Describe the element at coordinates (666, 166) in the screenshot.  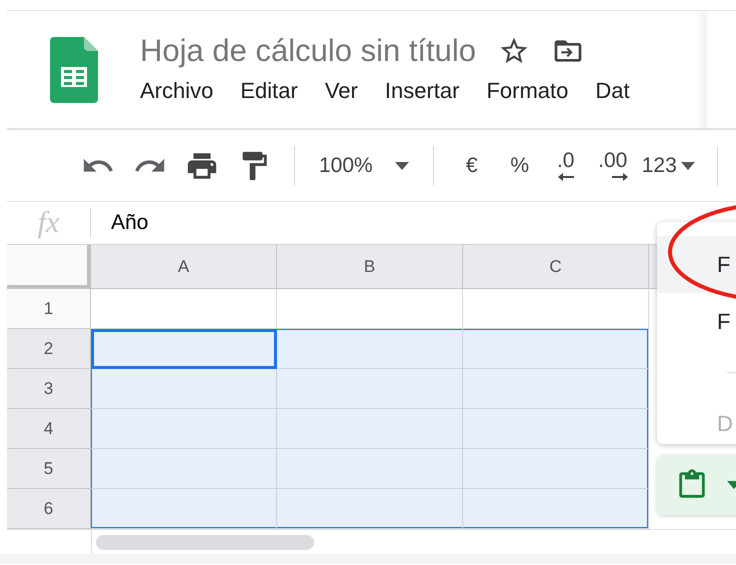
I see `number-format-select: 123` at that location.